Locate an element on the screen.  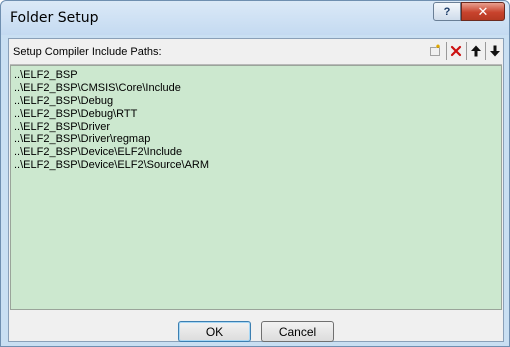
list-item: ..\ELF2_BSP\CMSIS\Core\Include is located at coordinates (256, 88).